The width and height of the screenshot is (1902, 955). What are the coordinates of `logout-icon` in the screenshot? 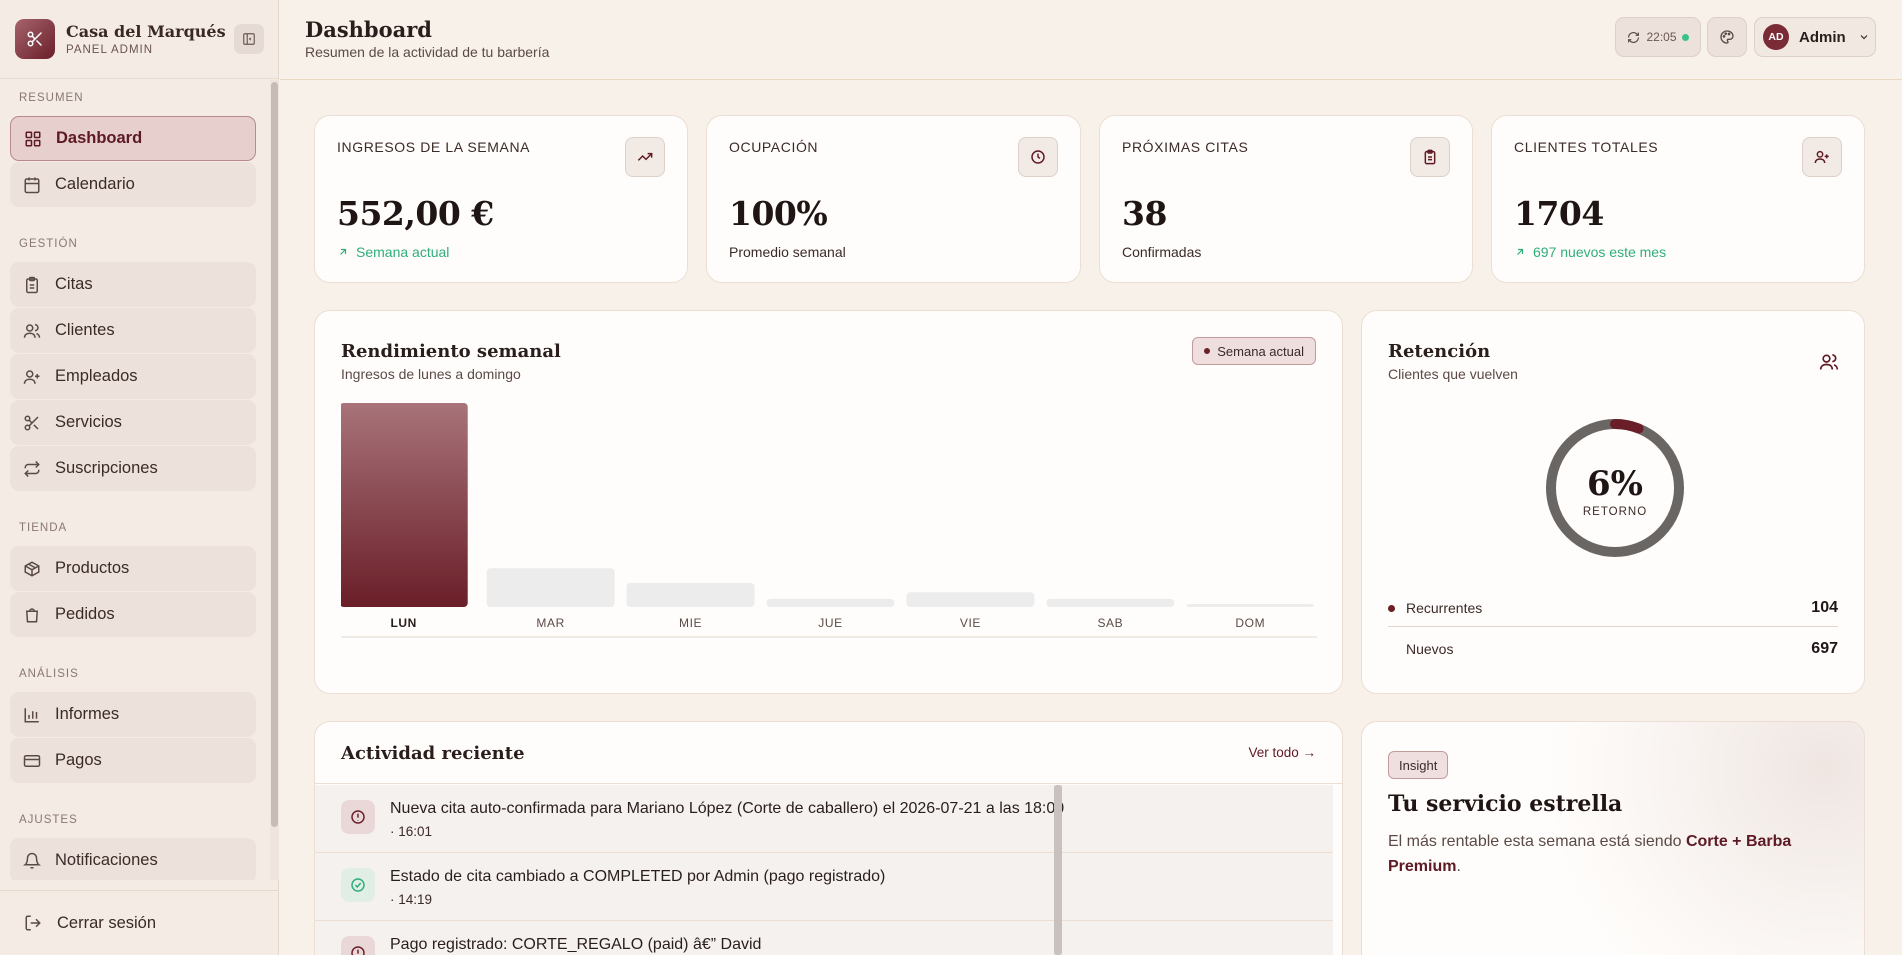 It's located at (33, 923).